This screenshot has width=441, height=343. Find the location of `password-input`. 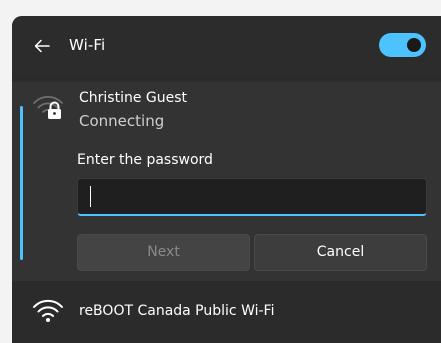

password-input is located at coordinates (252, 197).